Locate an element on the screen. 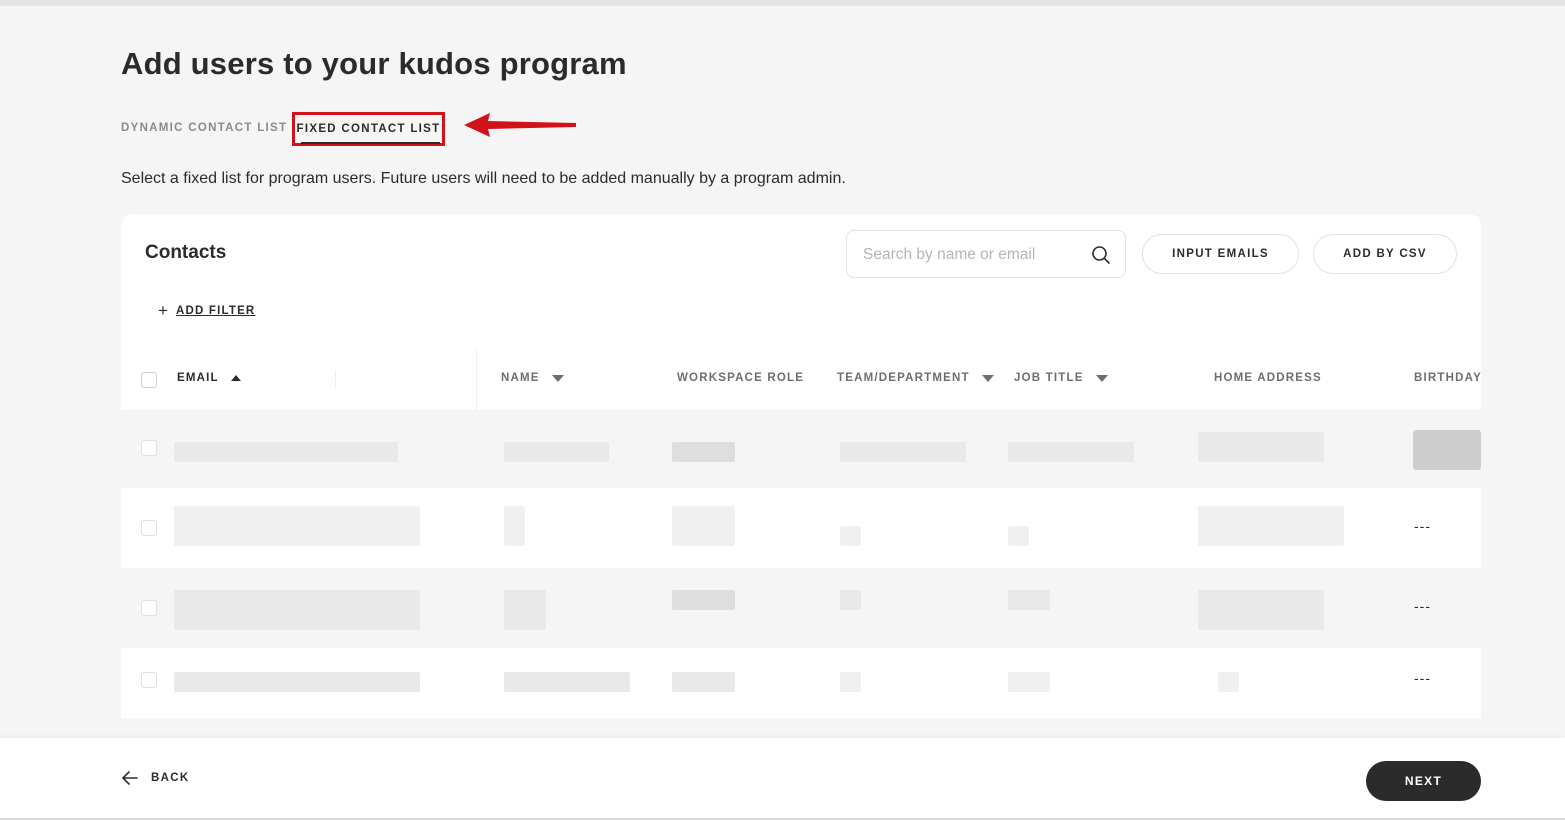 The width and height of the screenshot is (1565, 820). sort-ascending-icon is located at coordinates (235, 378).